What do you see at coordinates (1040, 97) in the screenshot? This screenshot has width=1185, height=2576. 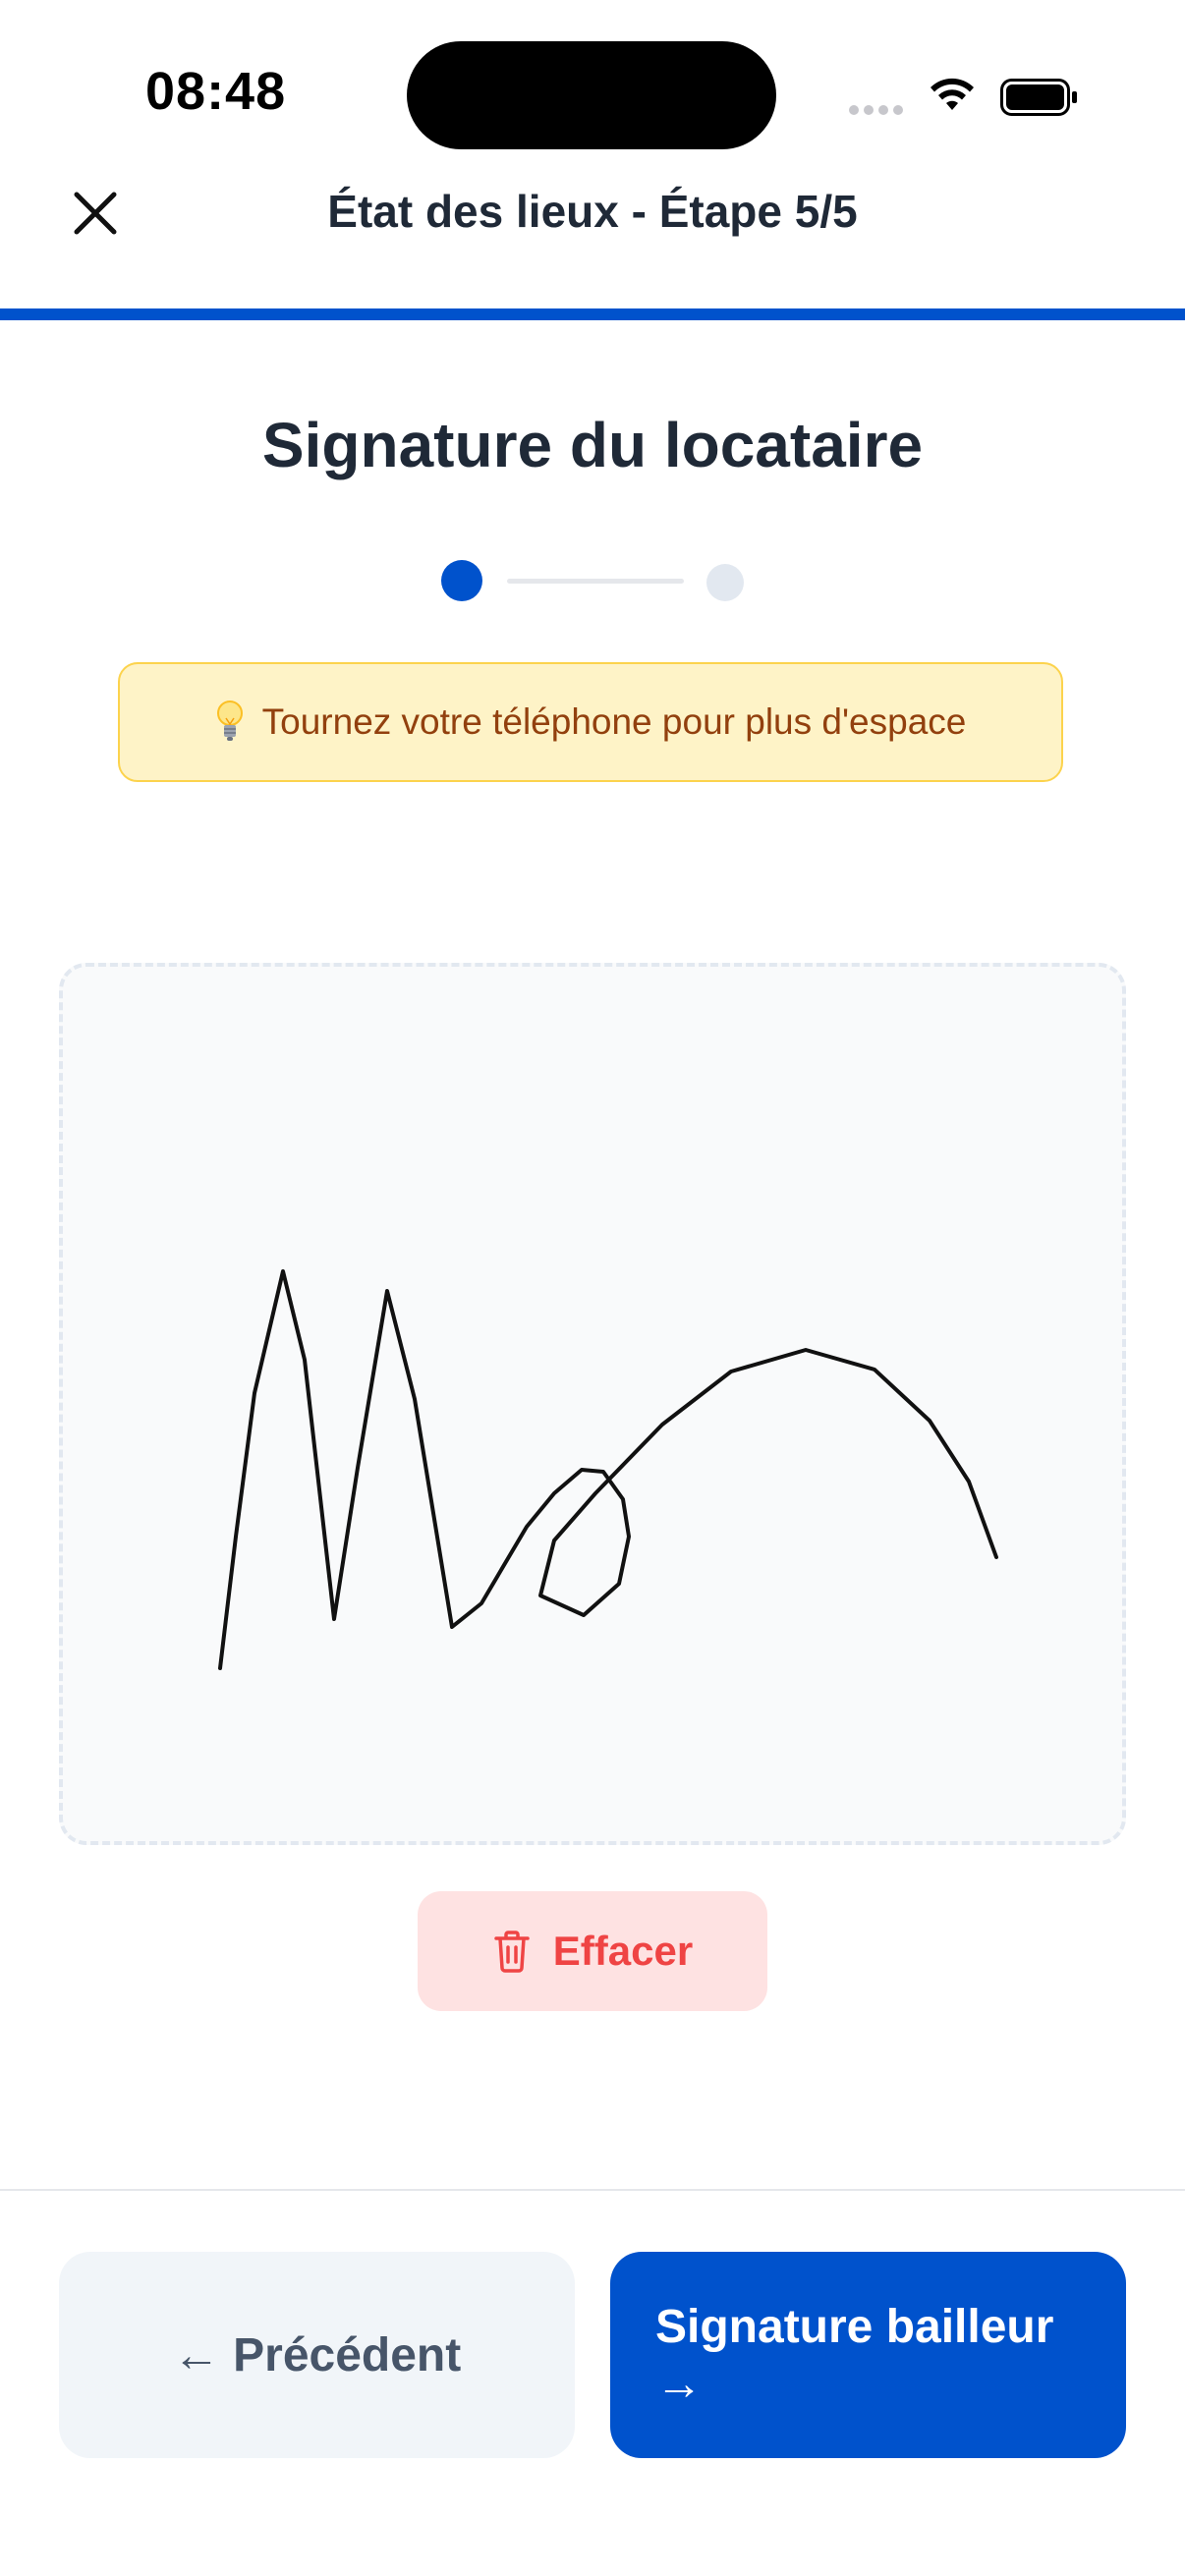 I see `battery-icon` at bounding box center [1040, 97].